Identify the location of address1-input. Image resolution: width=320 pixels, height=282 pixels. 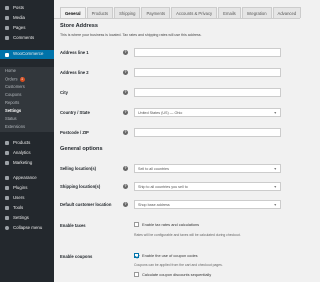
(207, 52).